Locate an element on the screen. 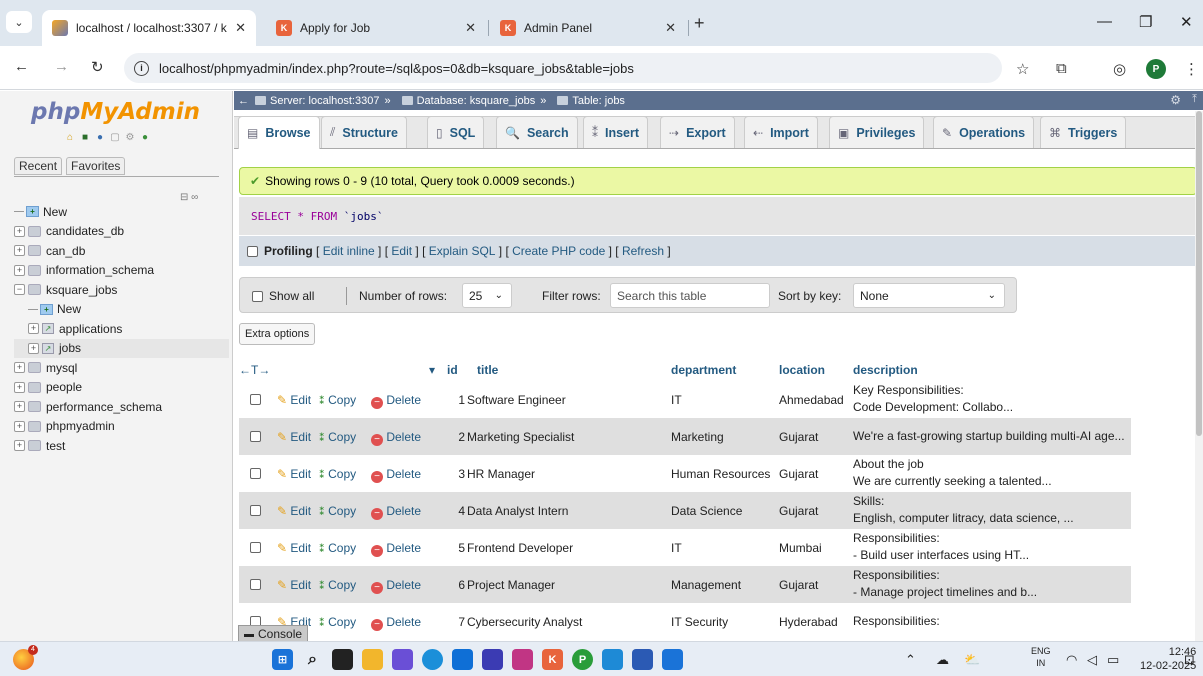 This screenshot has width=1203, height=676. main-scrollbar is located at coordinates (1199, 376).